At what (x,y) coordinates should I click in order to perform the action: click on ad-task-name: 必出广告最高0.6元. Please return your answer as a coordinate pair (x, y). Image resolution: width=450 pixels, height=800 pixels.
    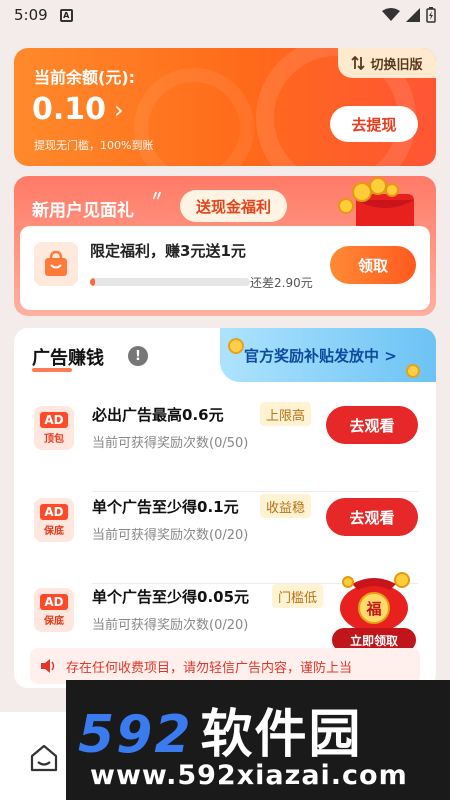
    Looking at the image, I should click on (158, 415).